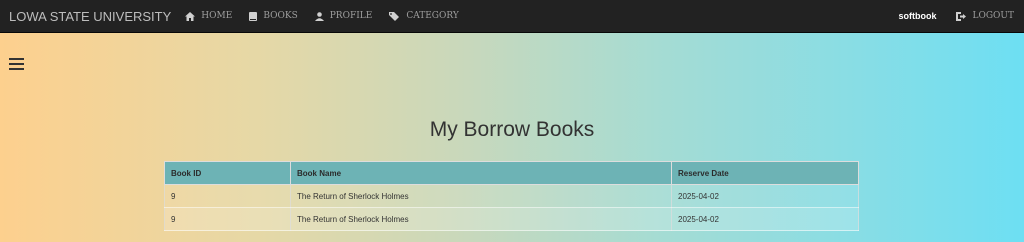 The image size is (1024, 242). I want to click on nav-category: CATEGORY, so click(424, 16).